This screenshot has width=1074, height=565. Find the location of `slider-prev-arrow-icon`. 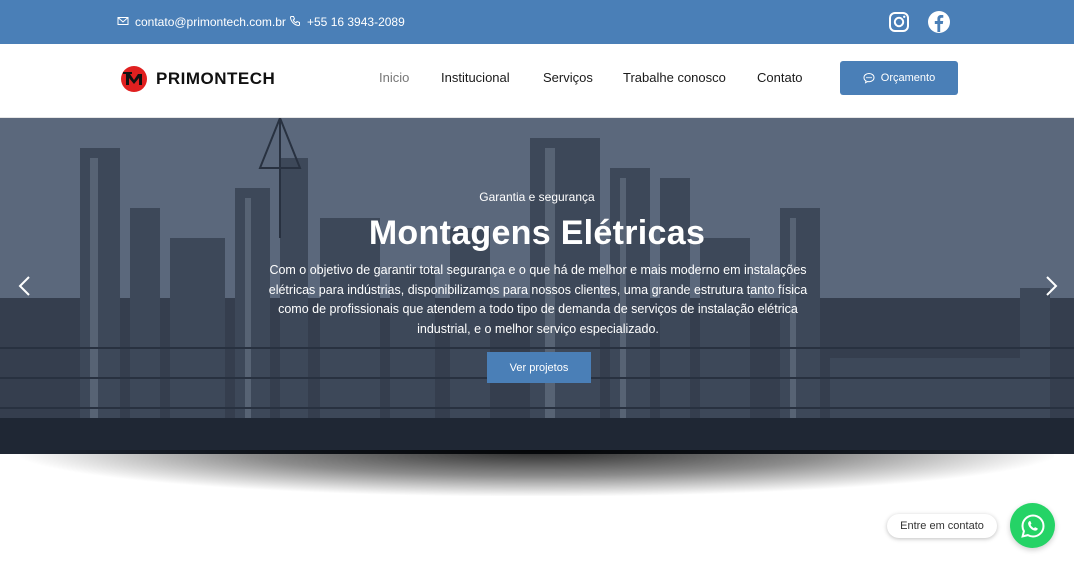

slider-prev-arrow-icon is located at coordinates (24, 286).